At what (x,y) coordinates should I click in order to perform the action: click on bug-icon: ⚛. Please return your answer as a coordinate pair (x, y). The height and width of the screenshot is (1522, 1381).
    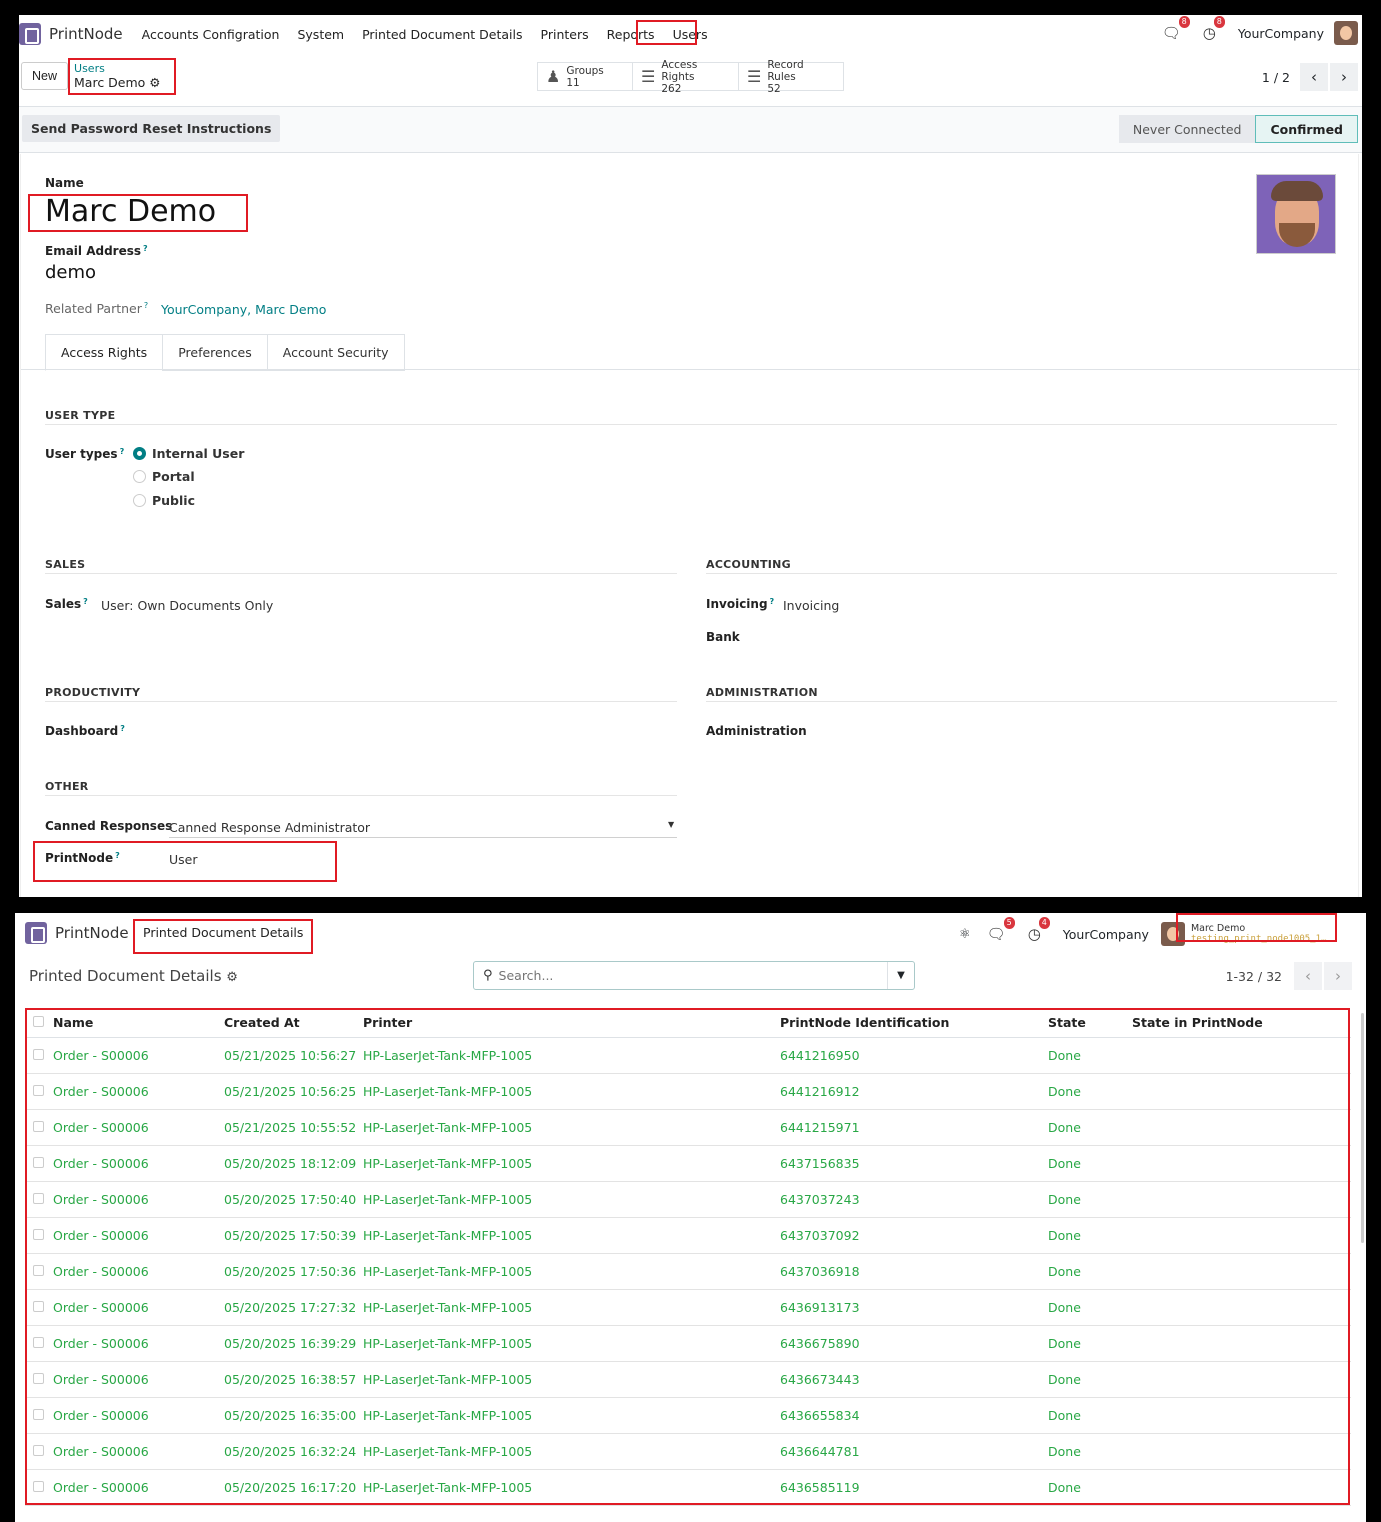
    Looking at the image, I should click on (965, 934).